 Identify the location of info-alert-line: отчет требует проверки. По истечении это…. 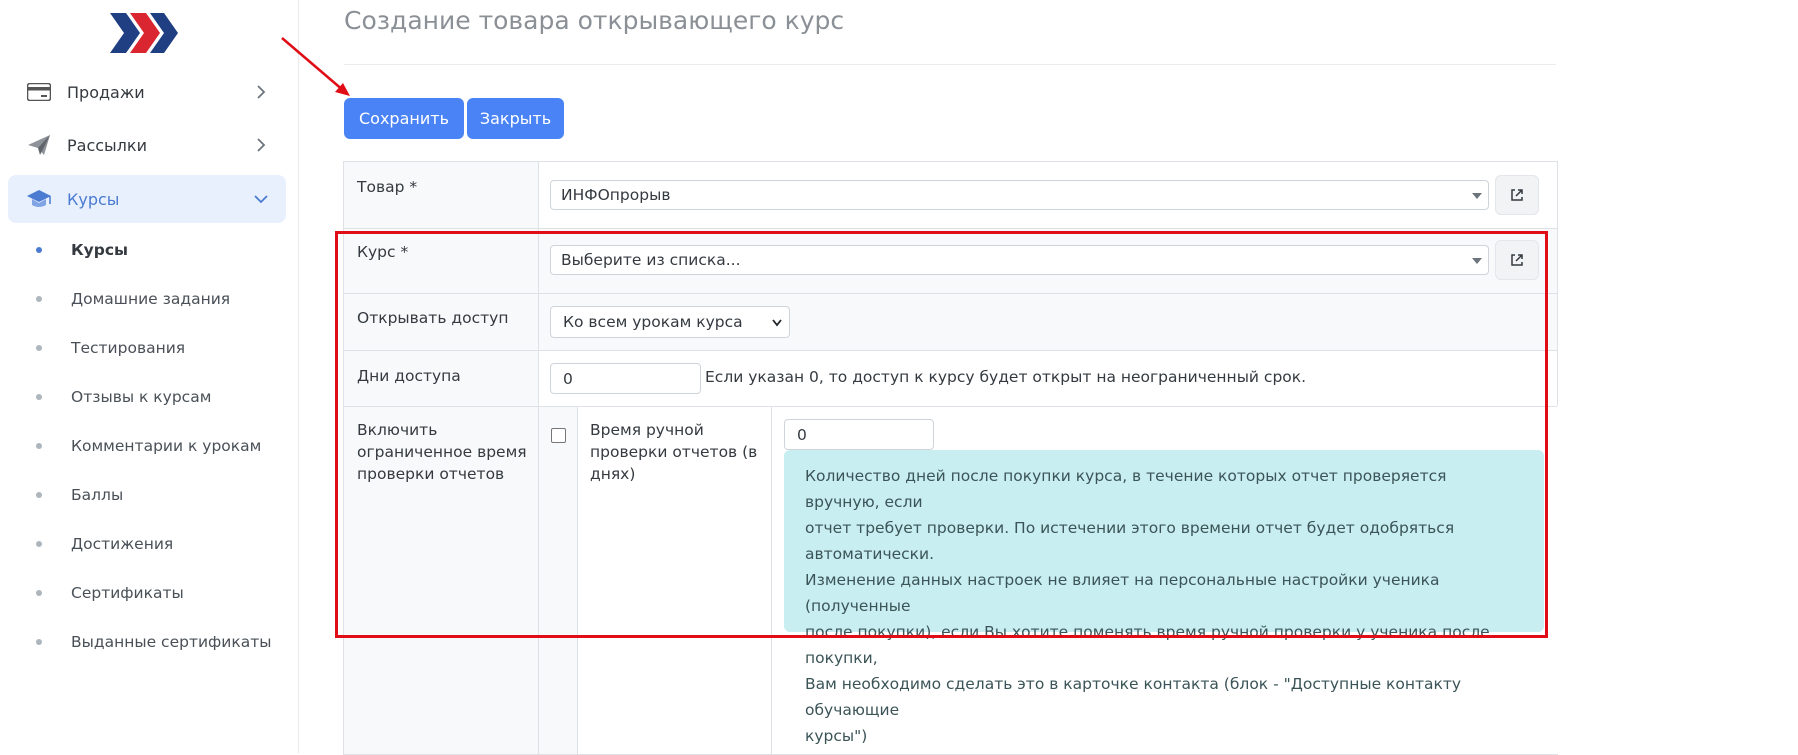
(1130, 541).